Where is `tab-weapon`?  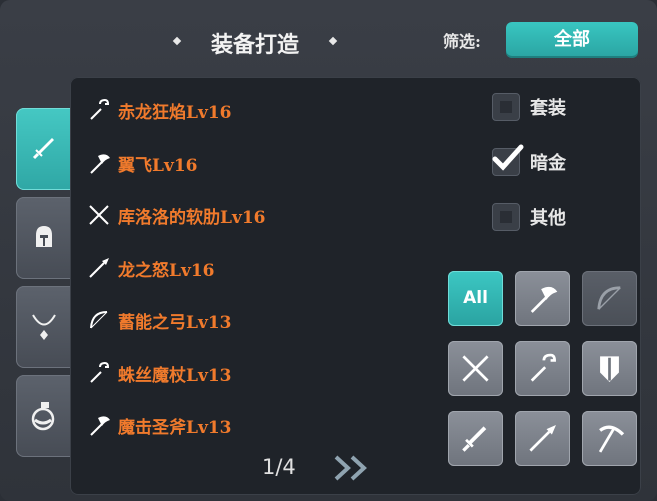 tab-weapon is located at coordinates (44, 149).